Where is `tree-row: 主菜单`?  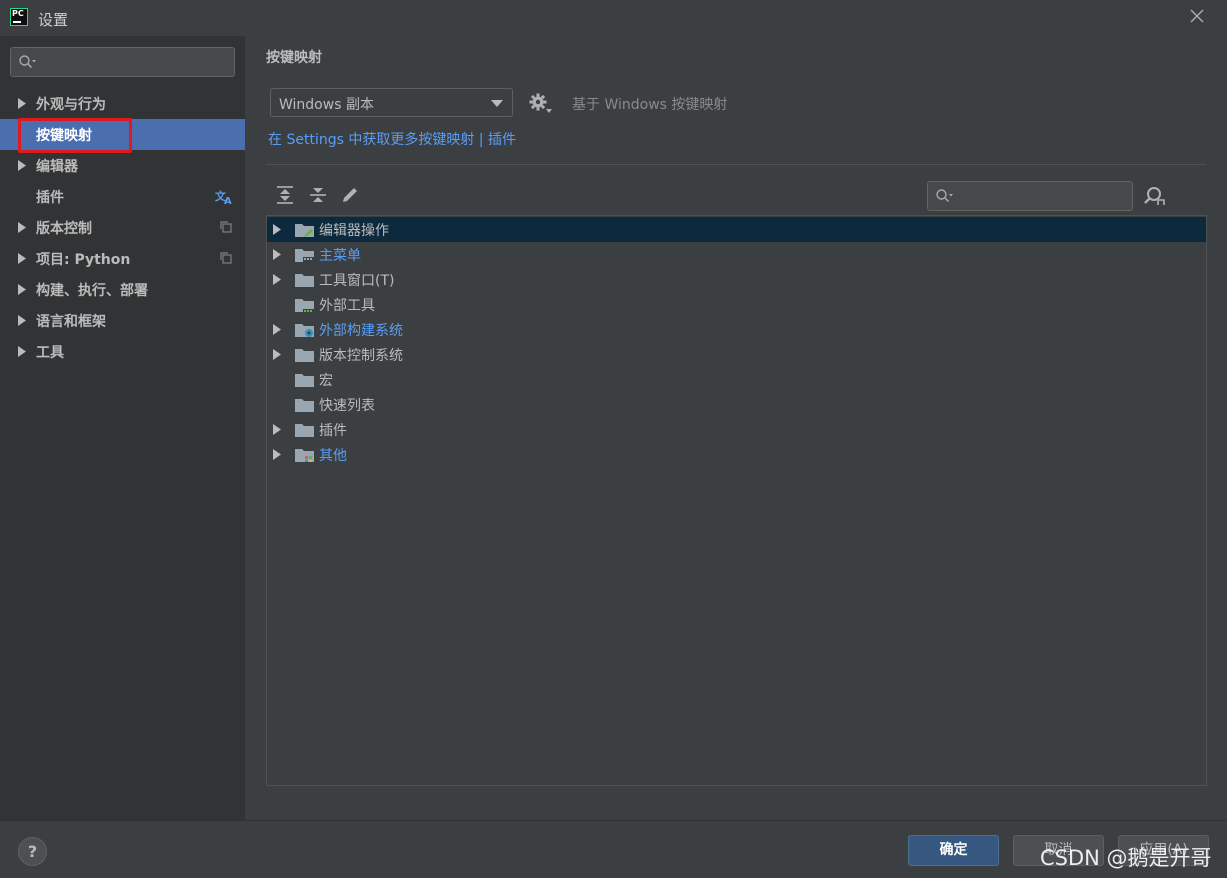
tree-row: 主菜单 is located at coordinates (736, 254).